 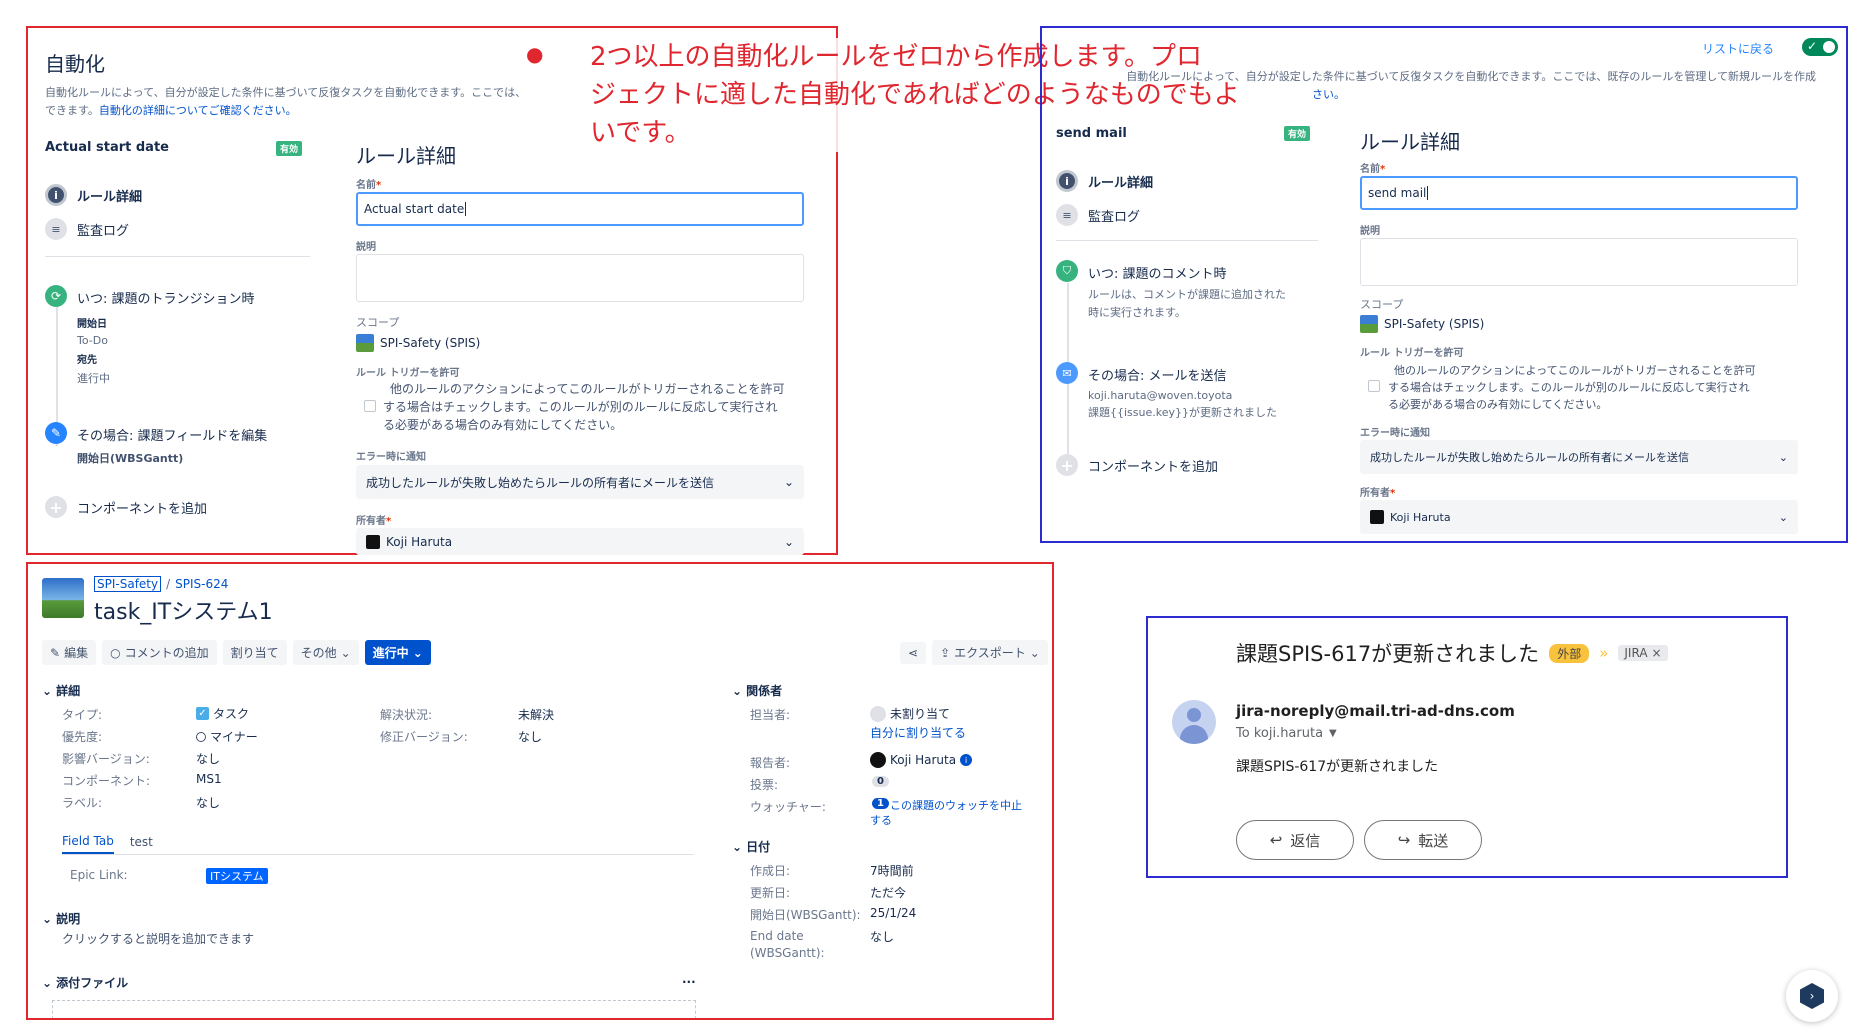 I want to click on assign-to-me-link: 自分に割り当てる, so click(x=918, y=732).